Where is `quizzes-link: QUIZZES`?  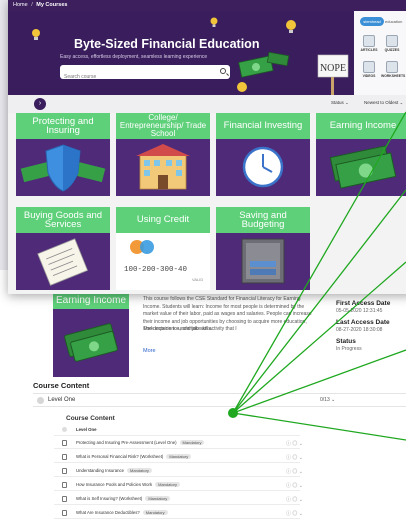
quizzes-link: QUIZZES is located at coordinates (392, 43).